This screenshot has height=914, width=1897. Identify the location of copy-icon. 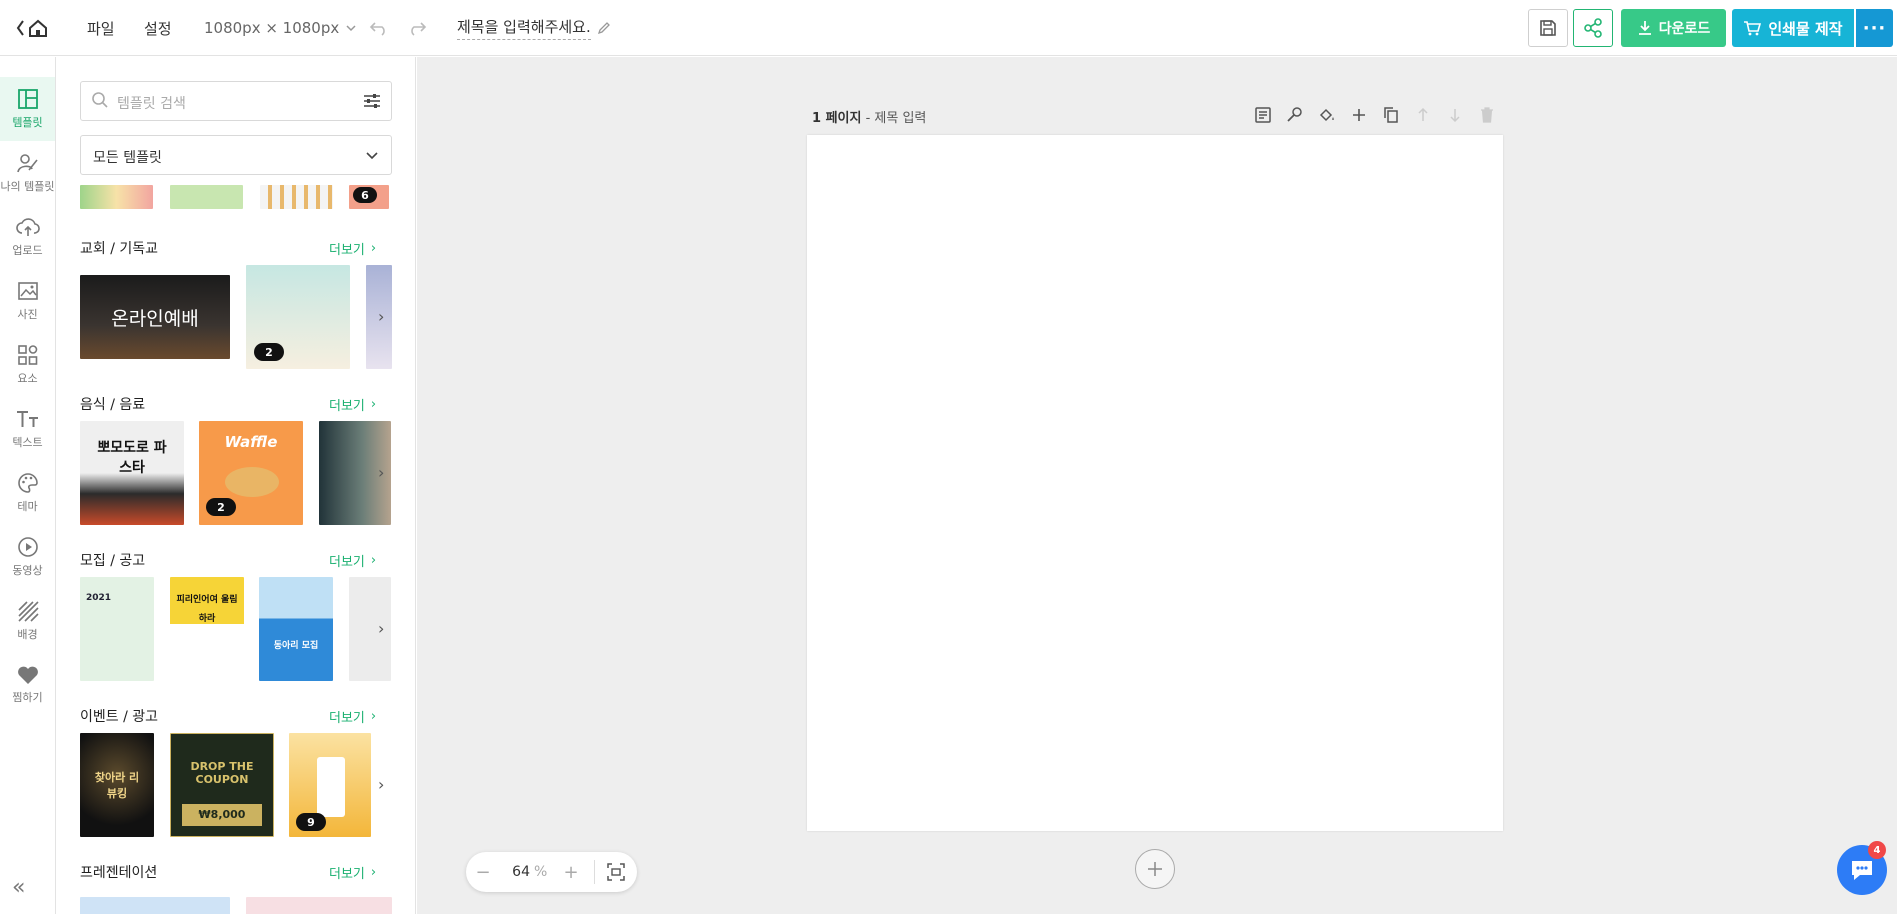
(1391, 115).